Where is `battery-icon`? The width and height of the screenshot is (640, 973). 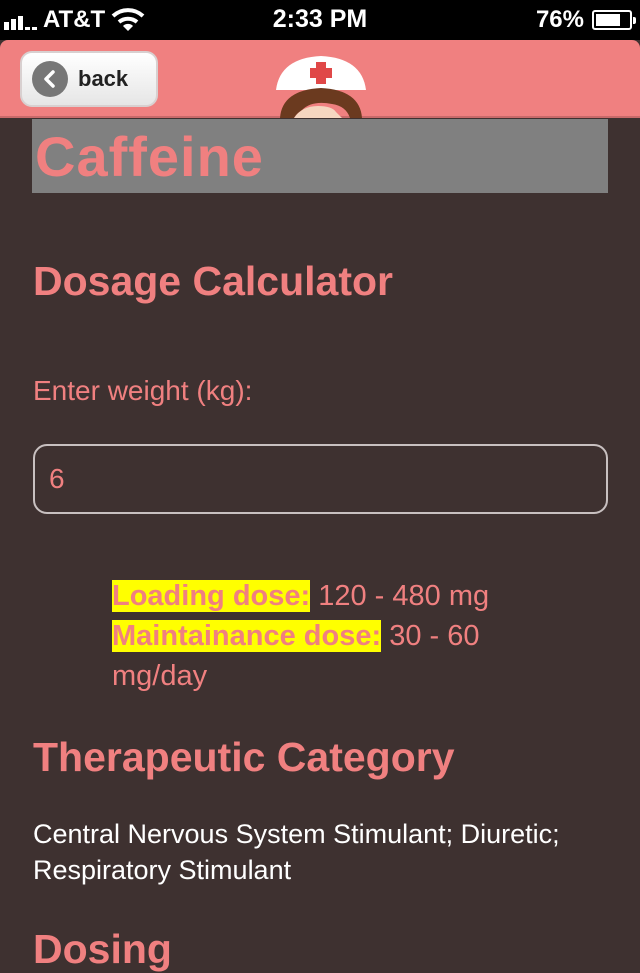
battery-icon is located at coordinates (614, 20).